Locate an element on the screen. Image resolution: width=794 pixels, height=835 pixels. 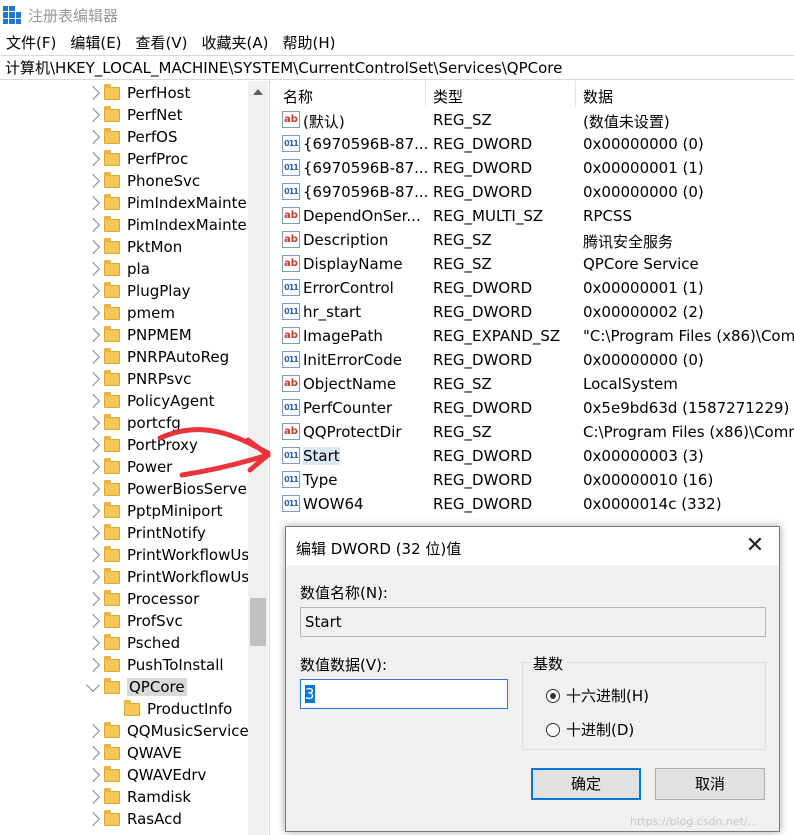
value-data-input: 3 is located at coordinates (404, 694).